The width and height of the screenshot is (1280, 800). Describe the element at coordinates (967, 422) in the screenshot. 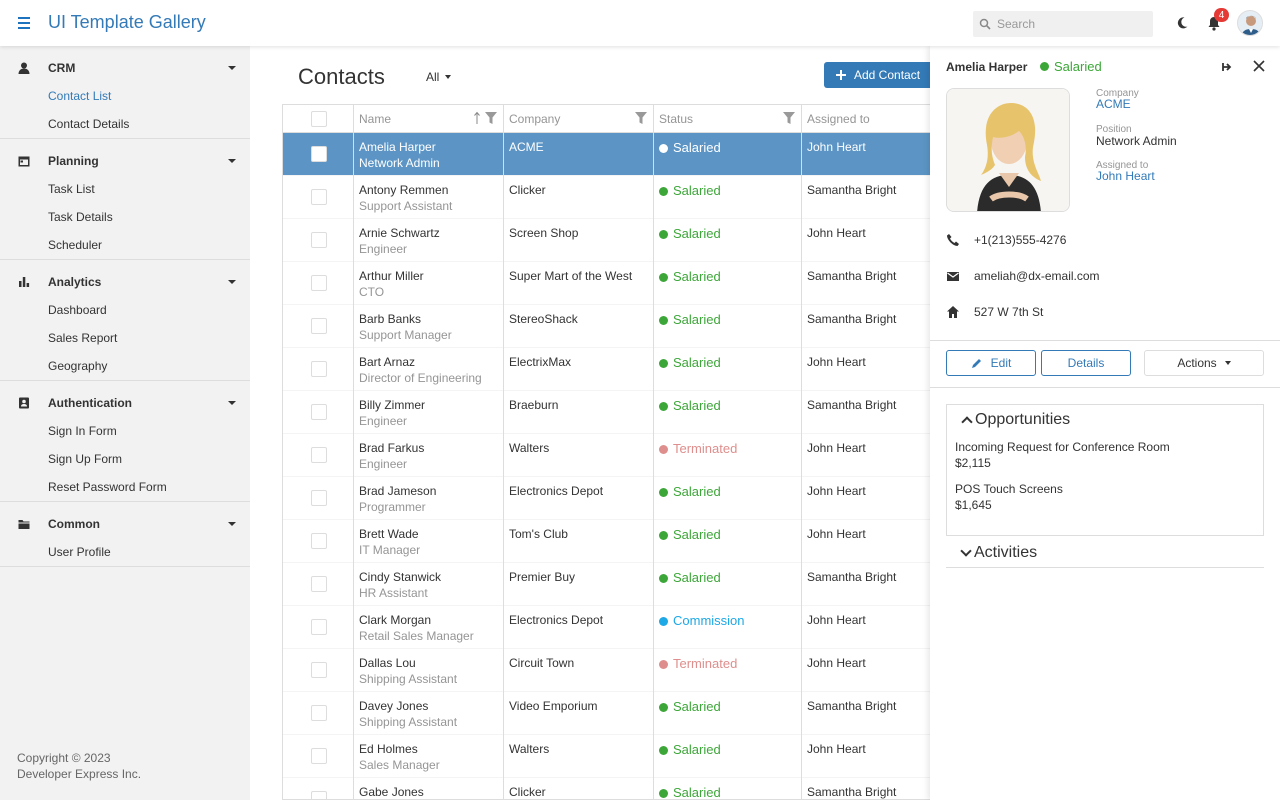

I see `chevron-up-icon` at that location.